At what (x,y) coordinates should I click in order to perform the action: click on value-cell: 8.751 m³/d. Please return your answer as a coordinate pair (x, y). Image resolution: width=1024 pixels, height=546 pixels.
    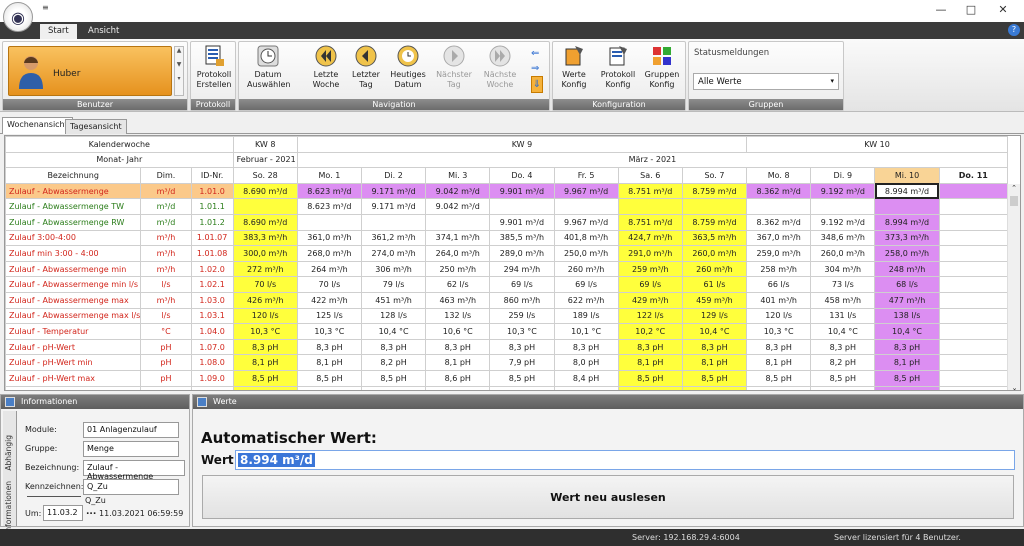
    Looking at the image, I should click on (650, 222).